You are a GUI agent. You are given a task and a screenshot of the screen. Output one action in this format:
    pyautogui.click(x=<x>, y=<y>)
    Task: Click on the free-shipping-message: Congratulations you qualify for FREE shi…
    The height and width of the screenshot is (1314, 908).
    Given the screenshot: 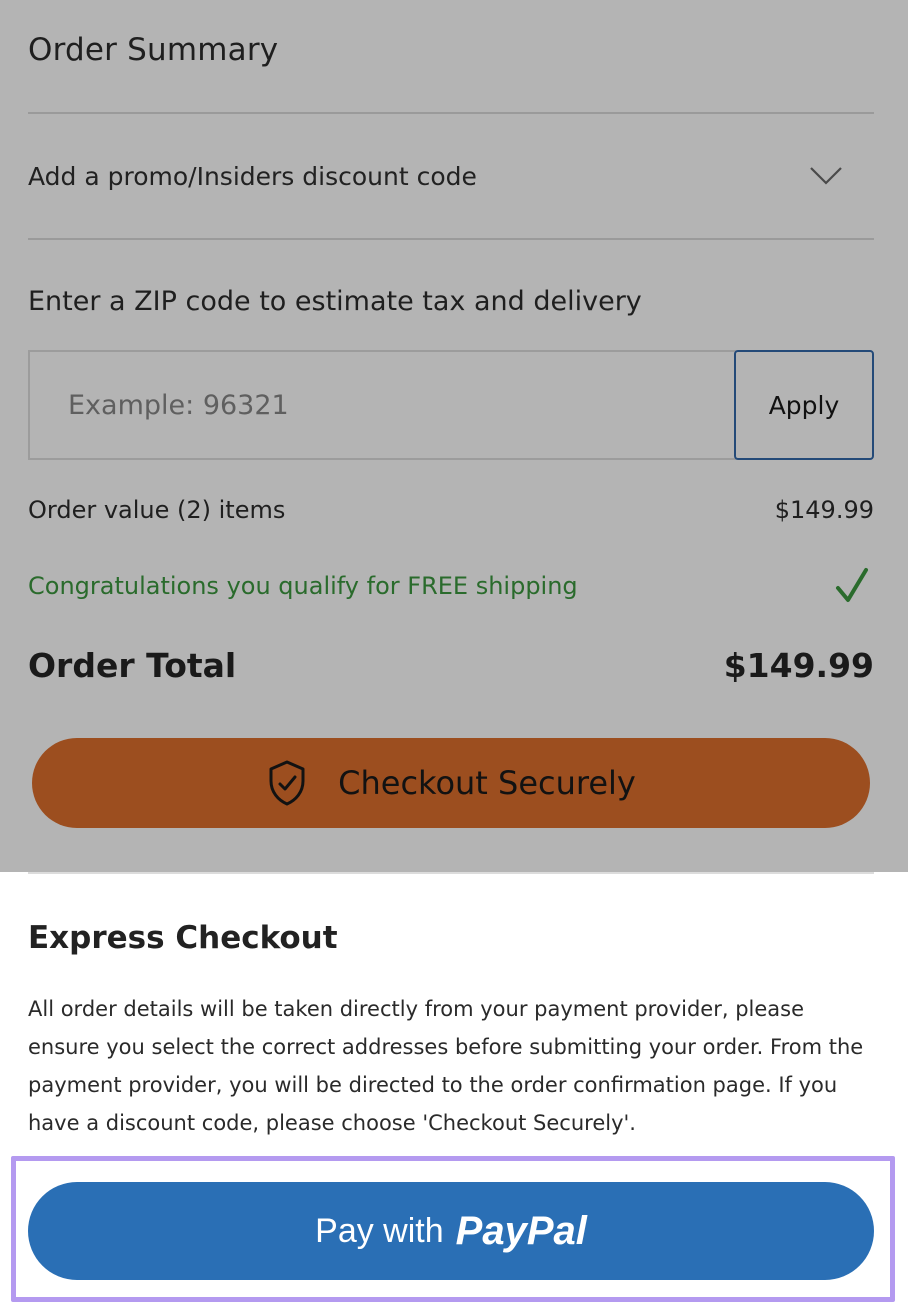 What is the action you would take?
    pyautogui.click(x=303, y=586)
    